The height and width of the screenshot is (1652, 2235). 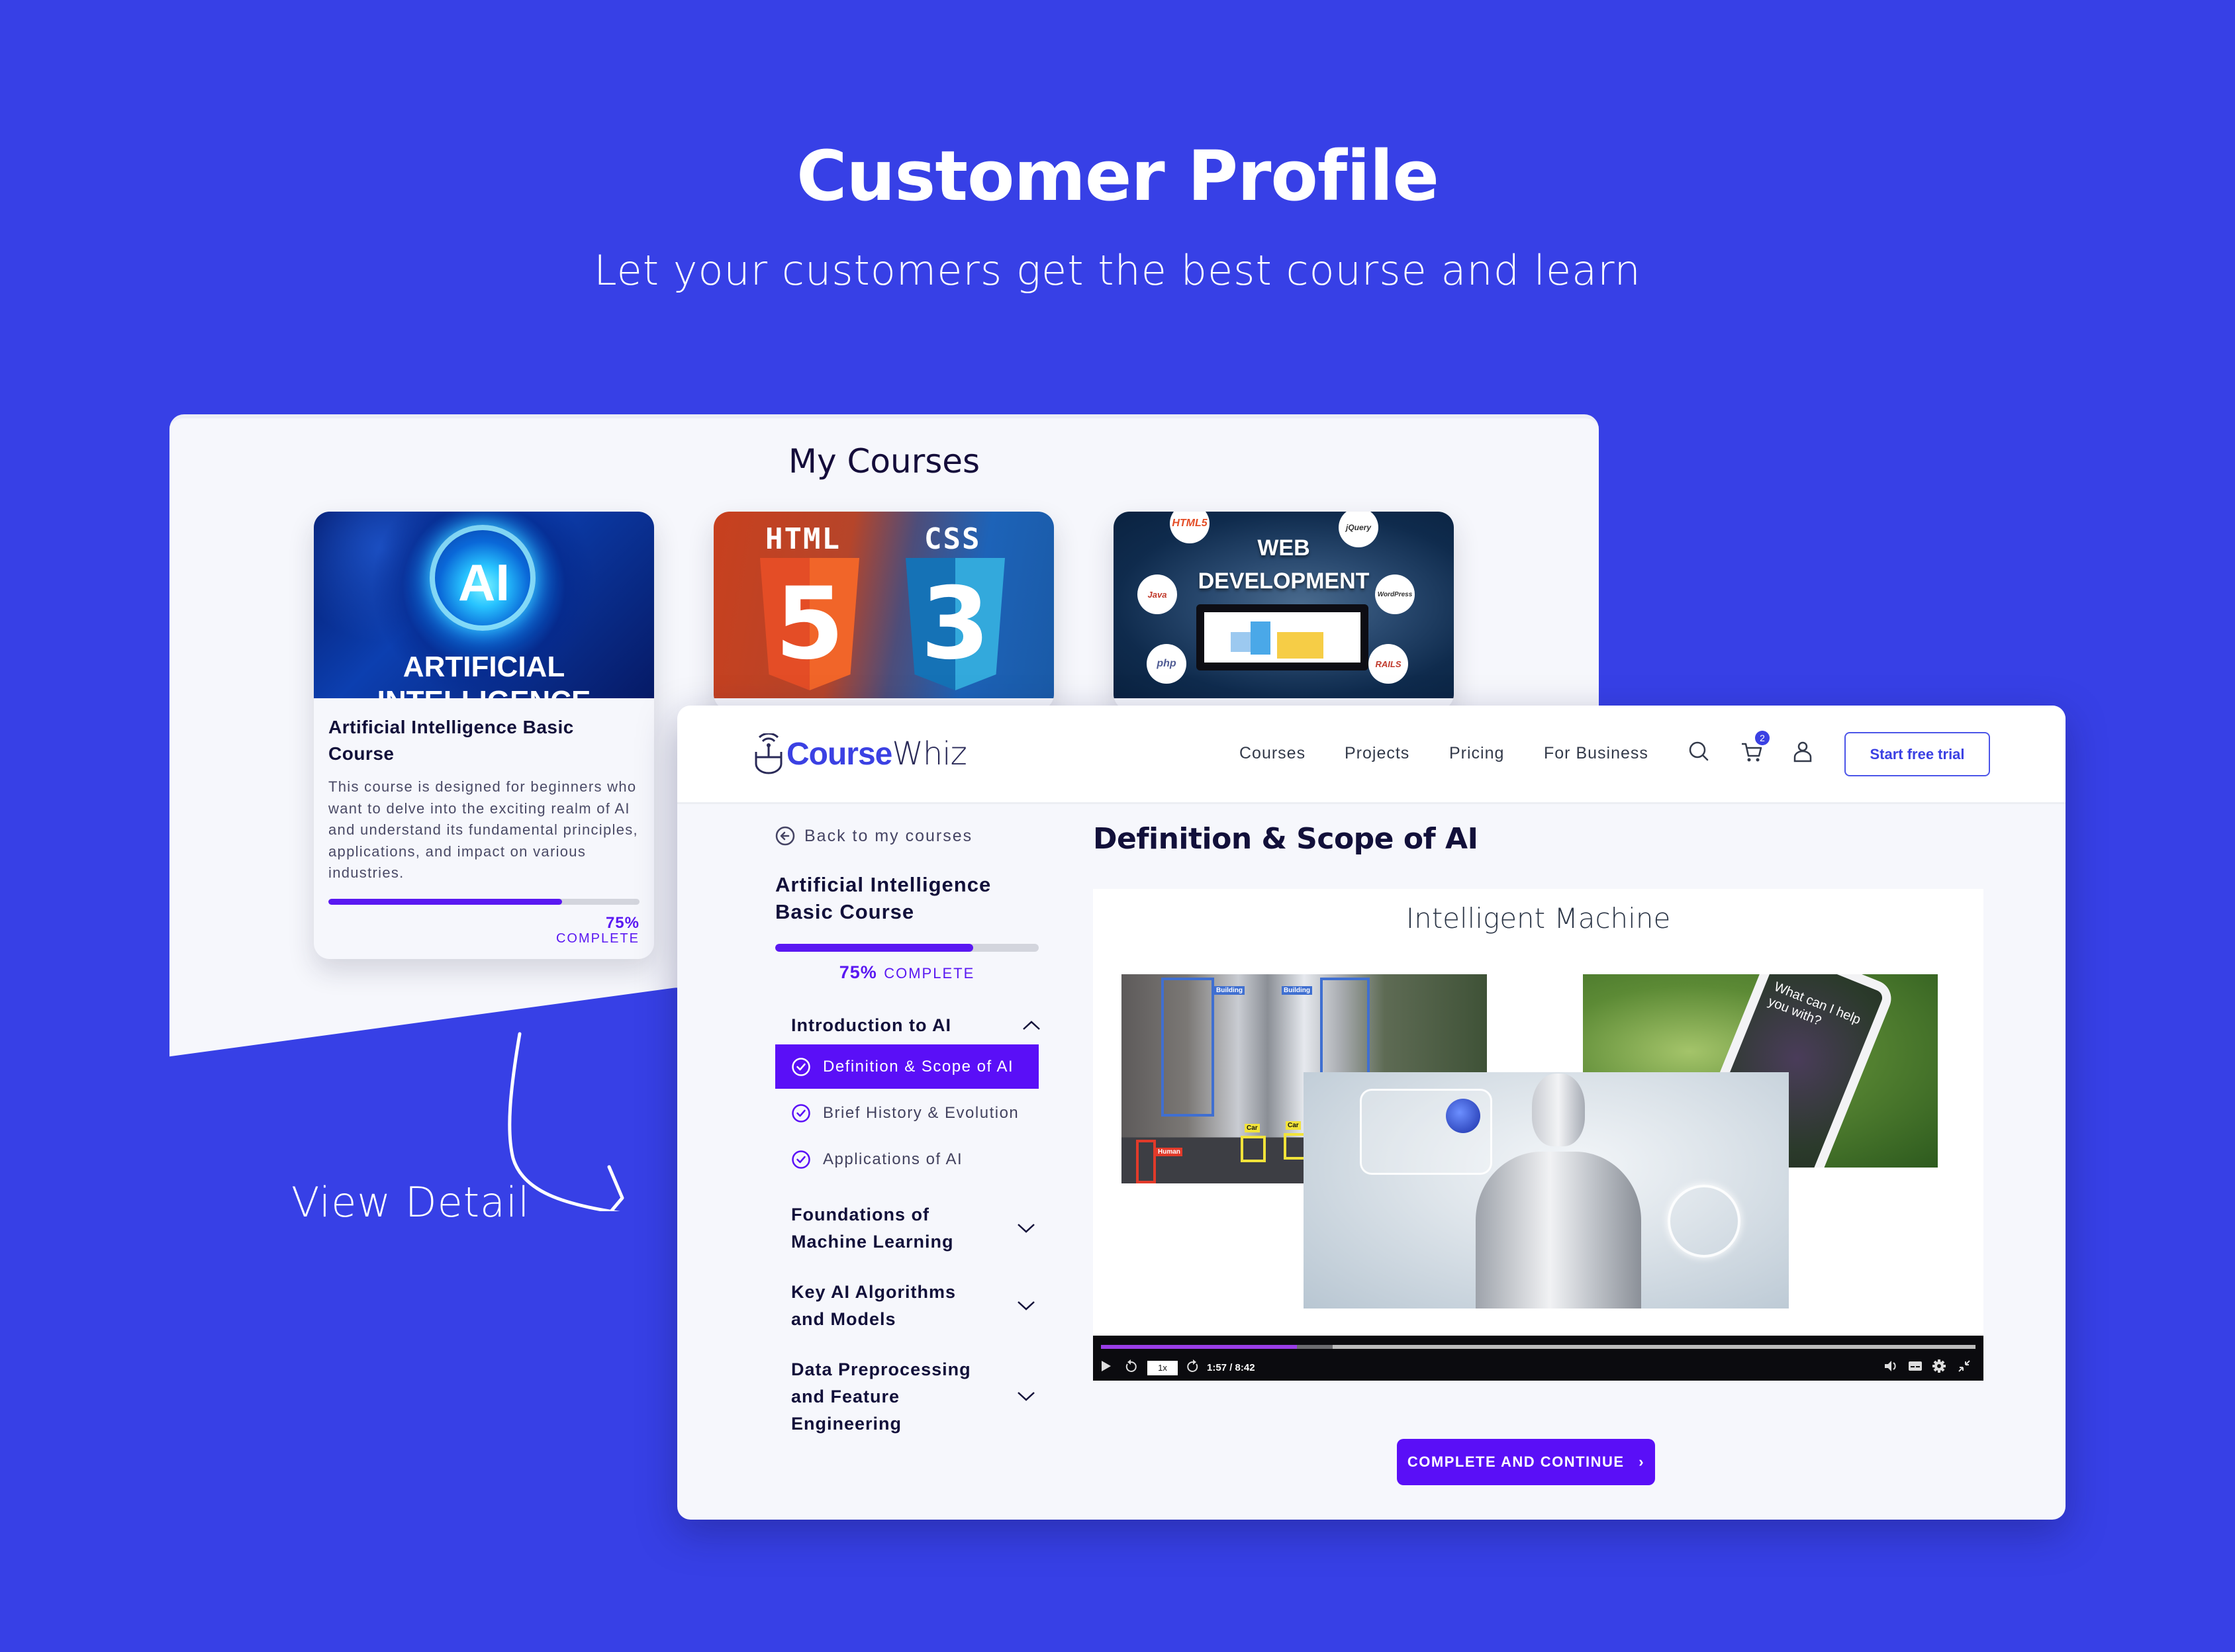 I want to click on sidebar-progress-bar, so click(x=907, y=948).